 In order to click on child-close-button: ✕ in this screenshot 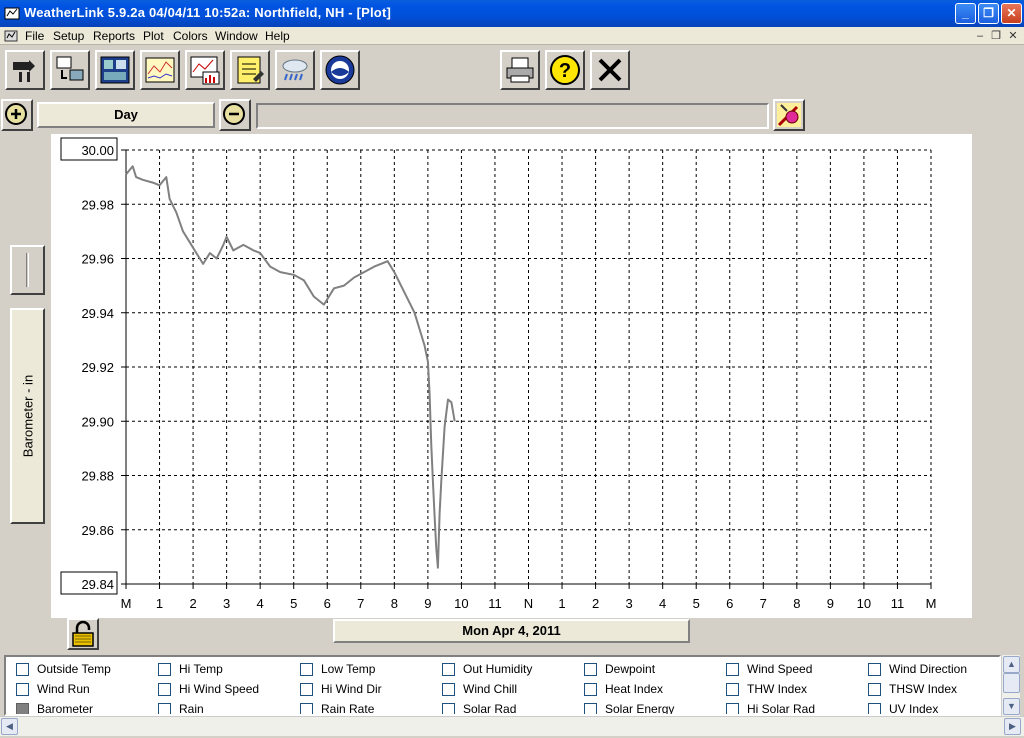, I will do `click(1013, 36)`.